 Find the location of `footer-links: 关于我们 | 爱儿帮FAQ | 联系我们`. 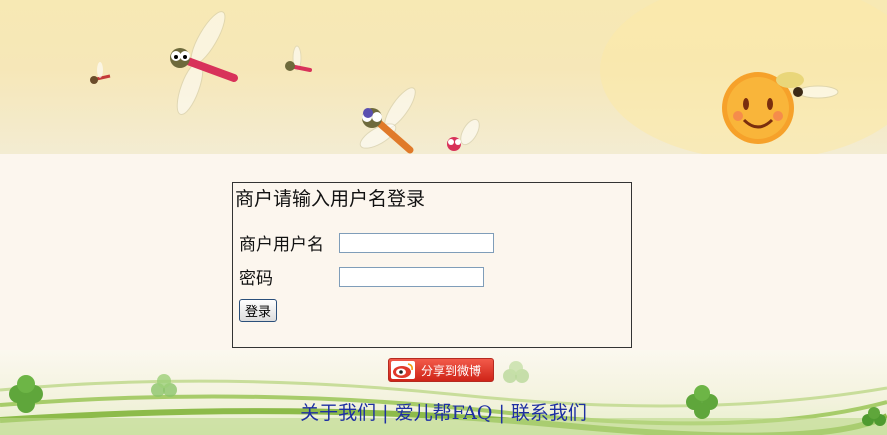

footer-links: 关于我们 | 爱儿帮FAQ | 联系我们 is located at coordinates (443, 411).